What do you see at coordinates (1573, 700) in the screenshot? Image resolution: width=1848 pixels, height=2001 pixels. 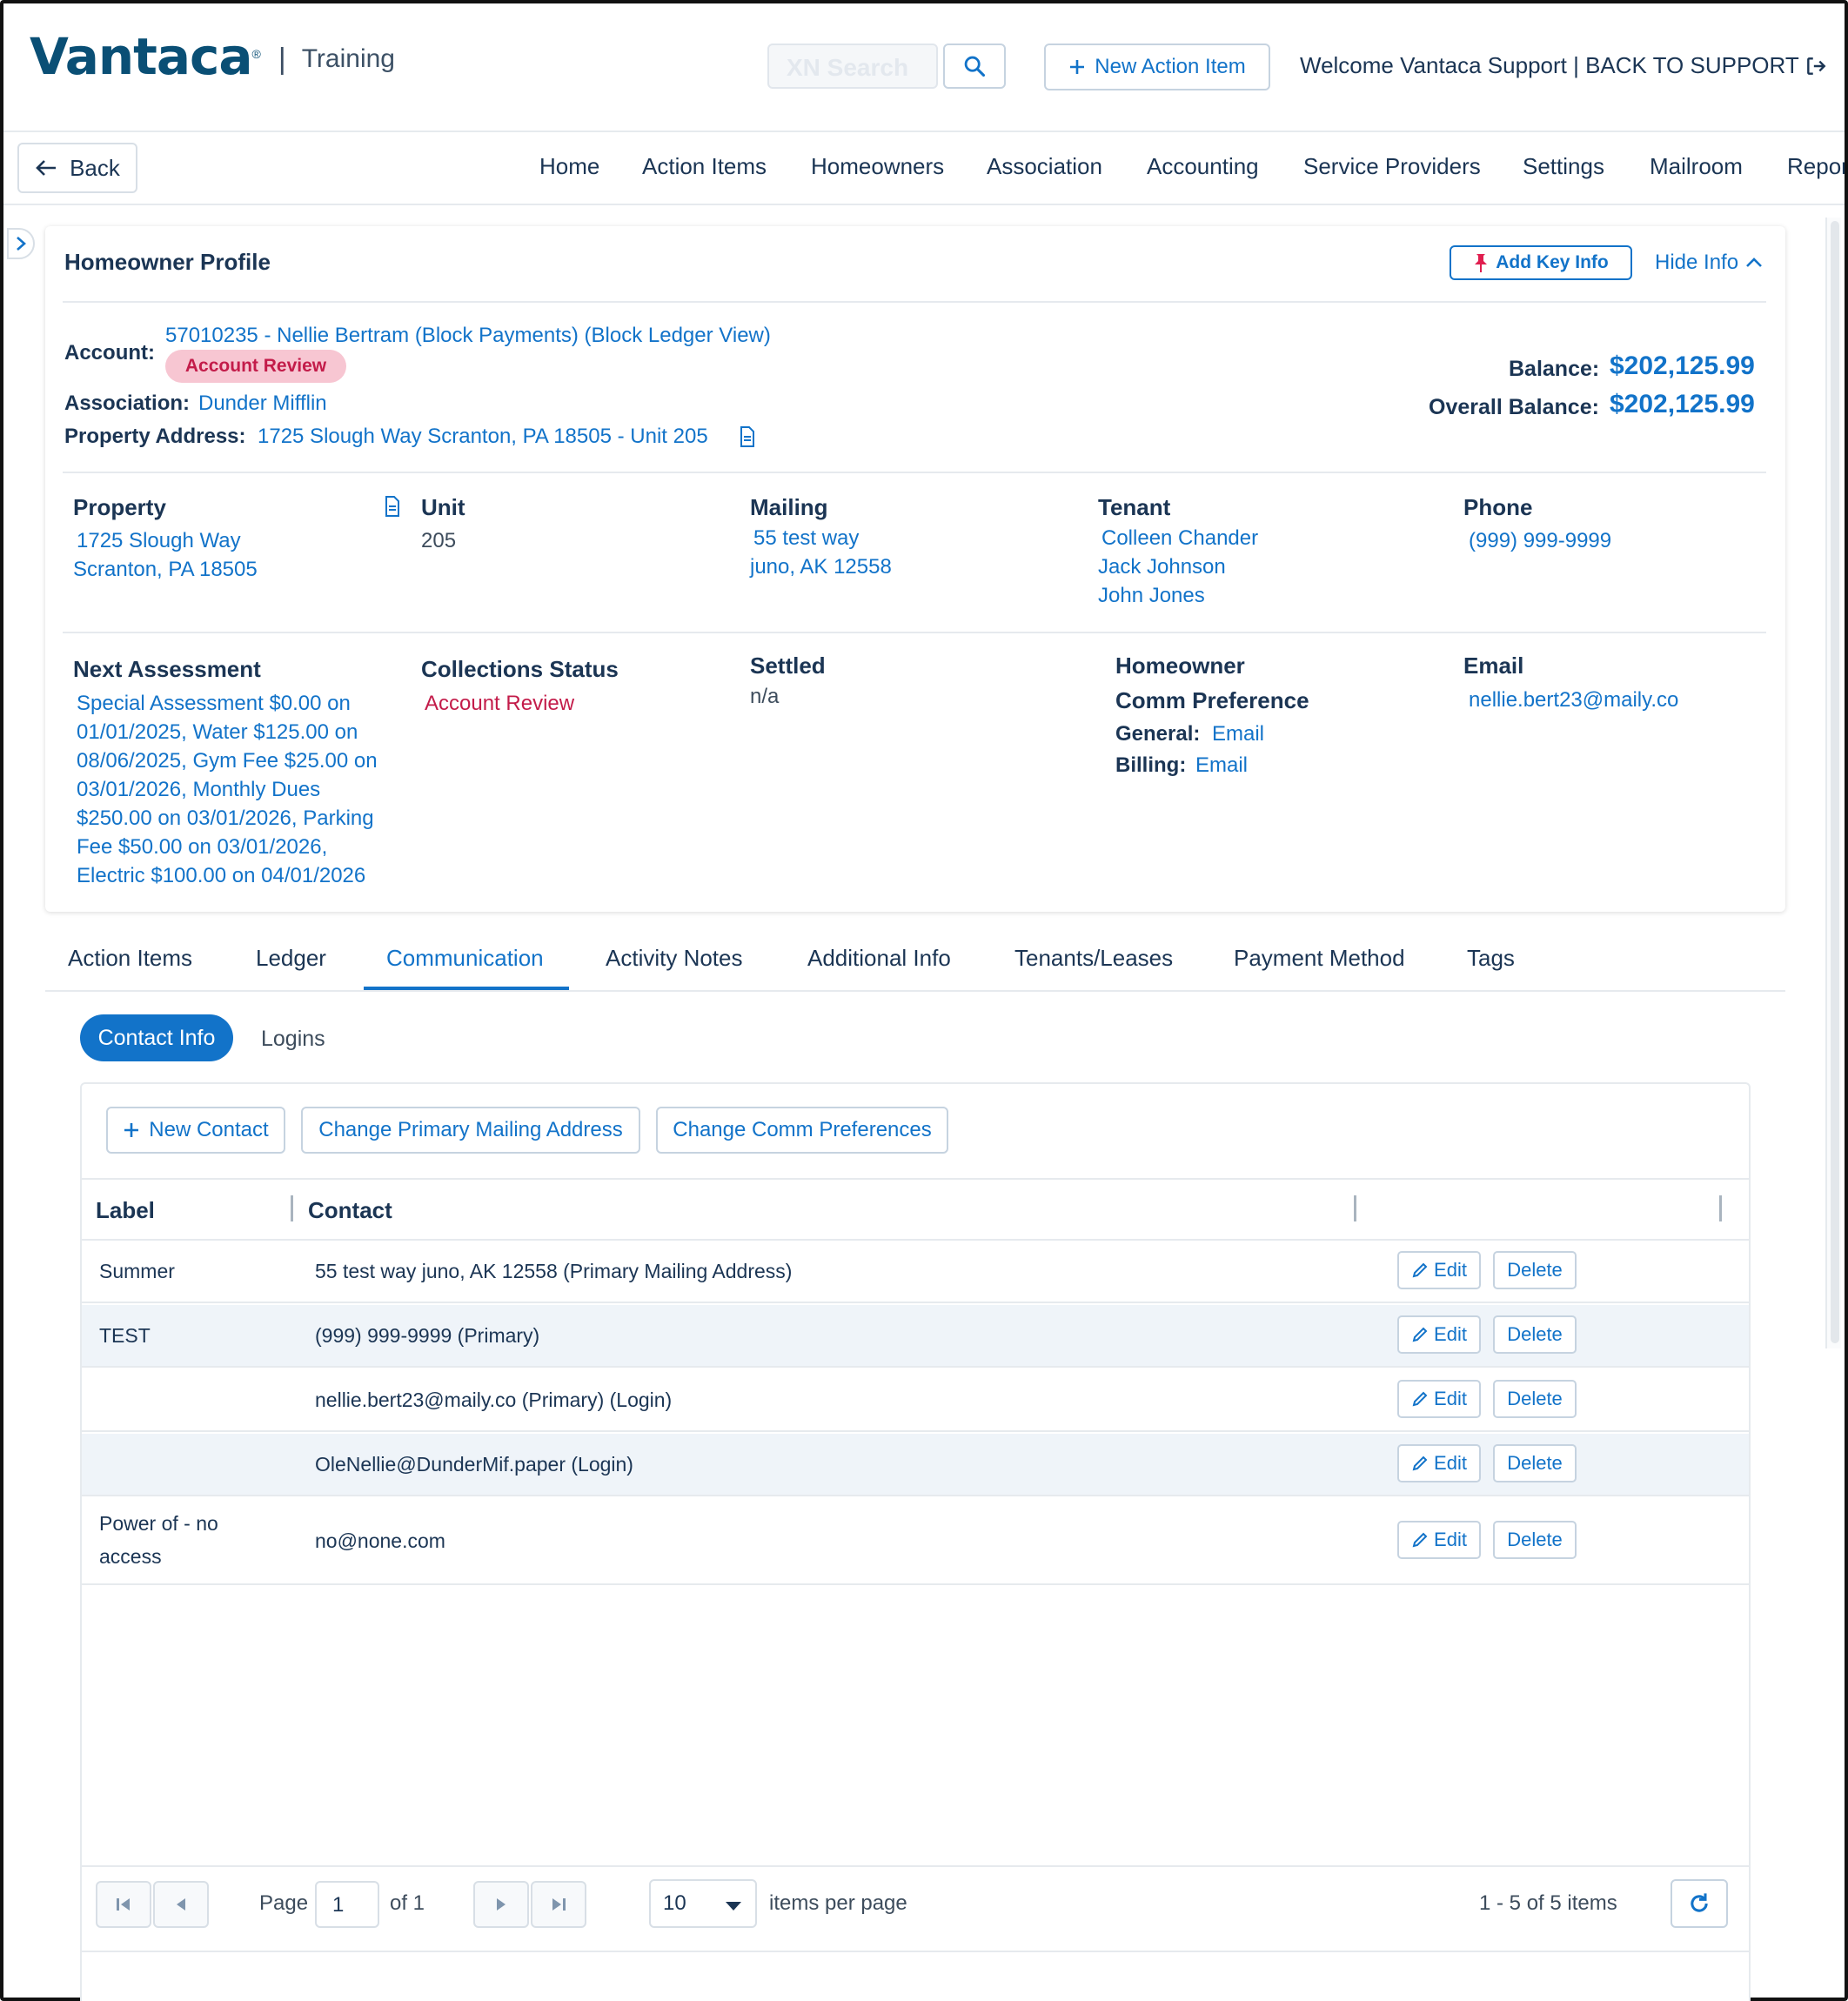 I see `email-value: nellie.bert23@maily.co` at bounding box center [1573, 700].